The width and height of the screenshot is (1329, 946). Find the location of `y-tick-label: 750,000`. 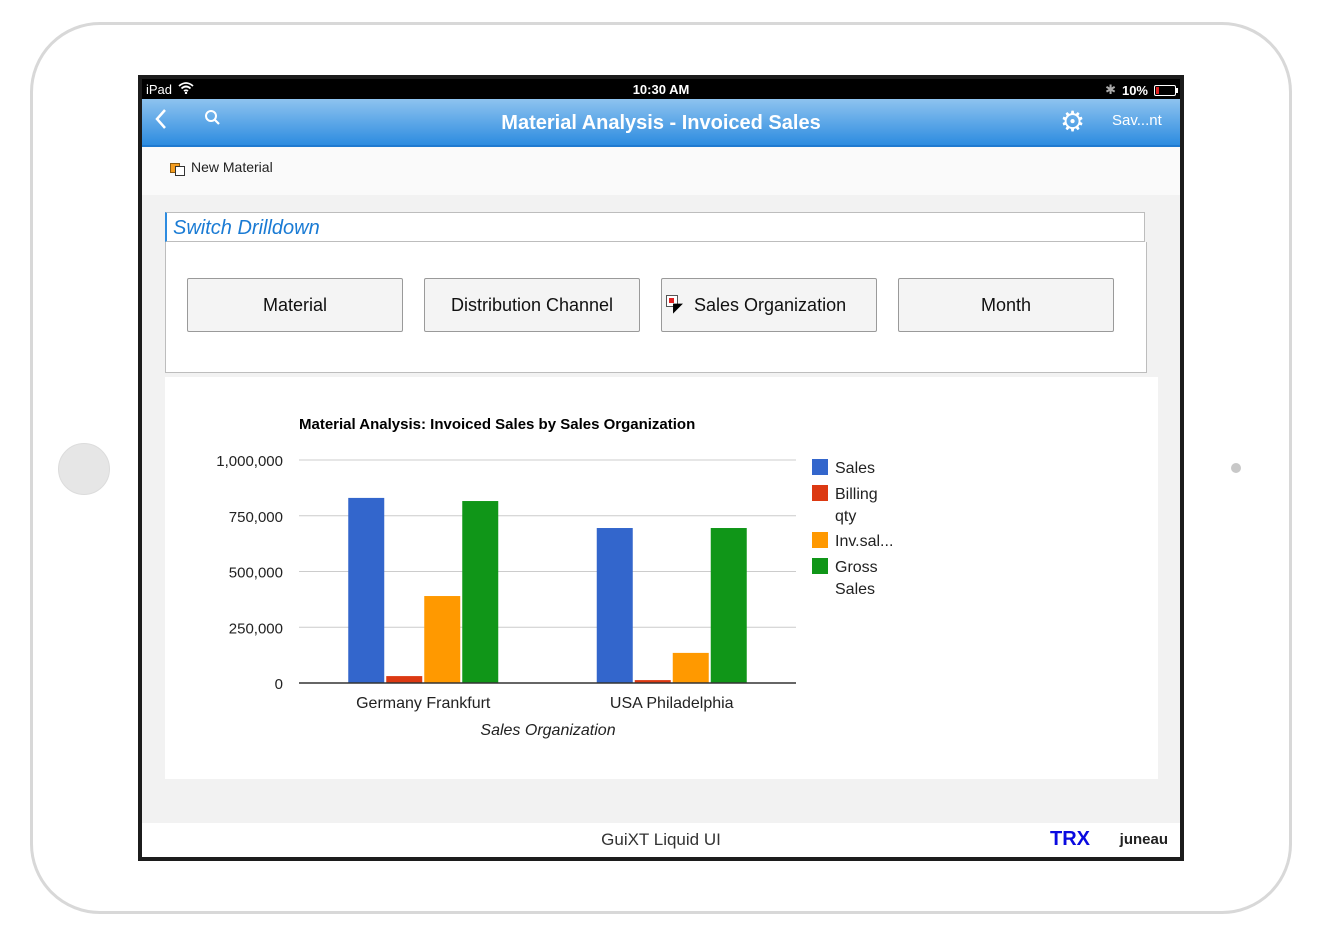

y-tick-label: 750,000 is located at coordinates (256, 517).